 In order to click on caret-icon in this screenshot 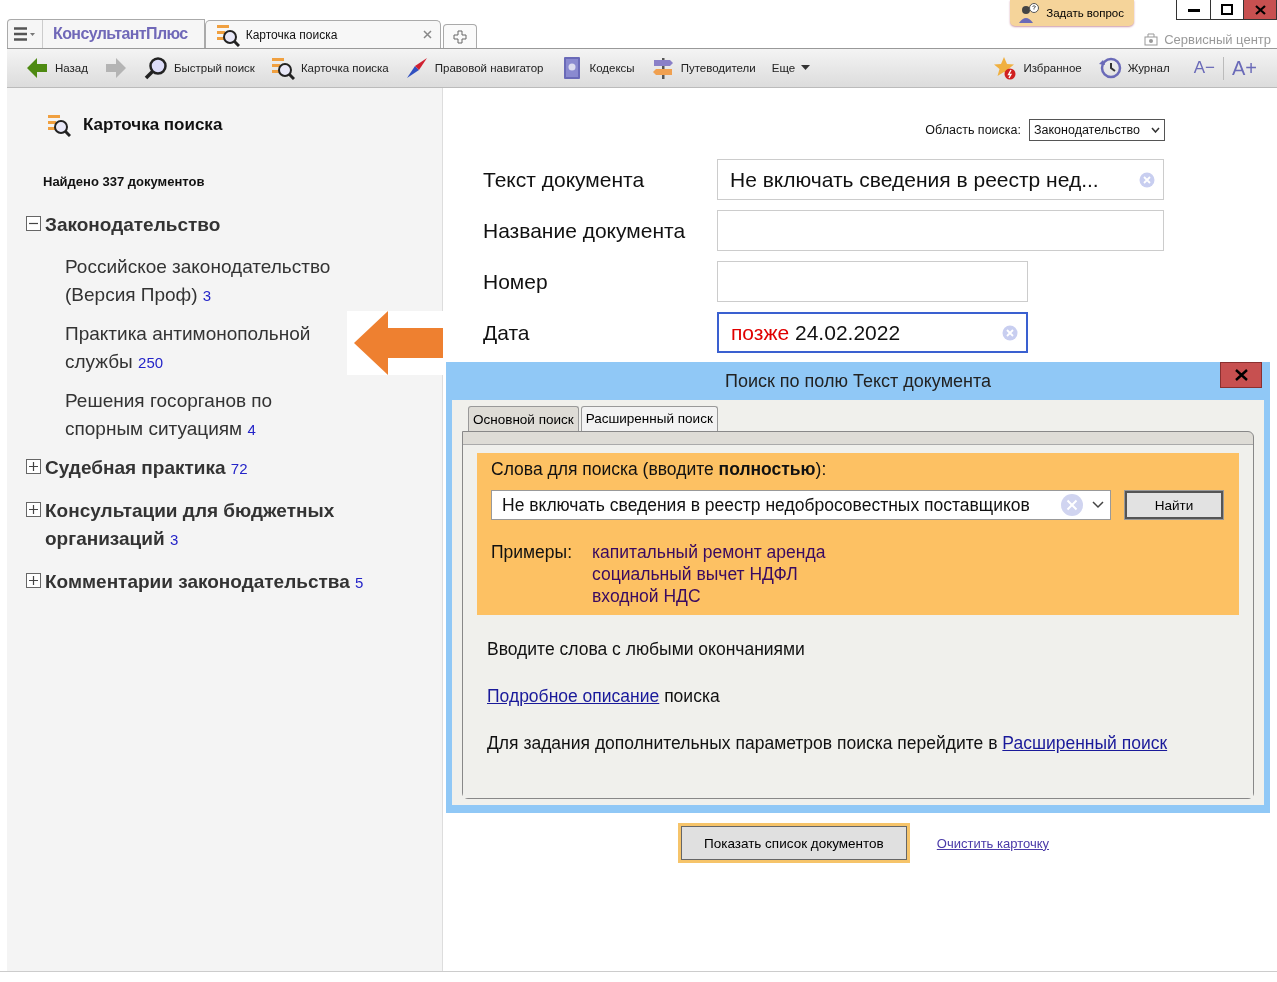, I will do `click(806, 68)`.